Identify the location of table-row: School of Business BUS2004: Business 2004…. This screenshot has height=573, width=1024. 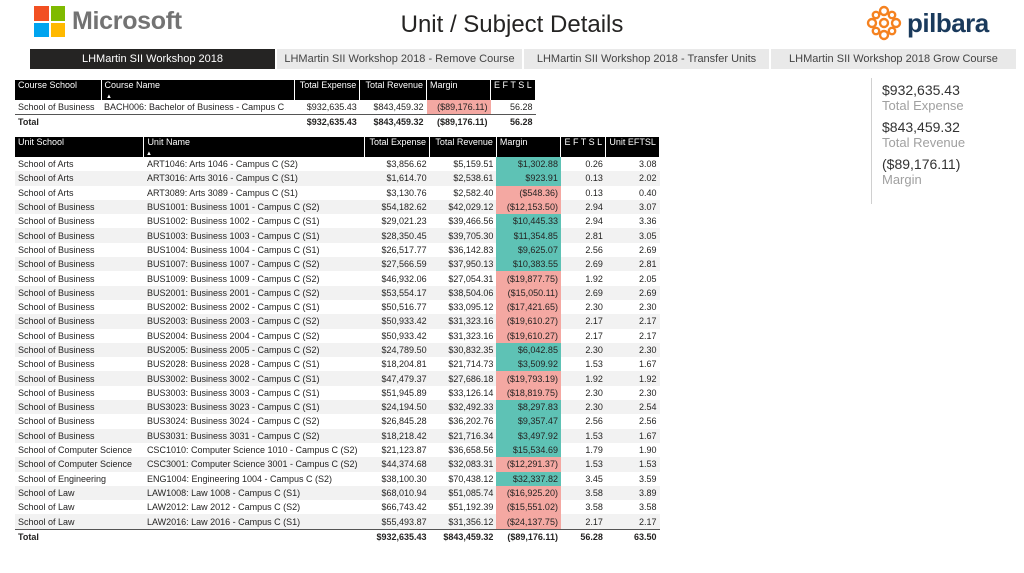
(337, 335).